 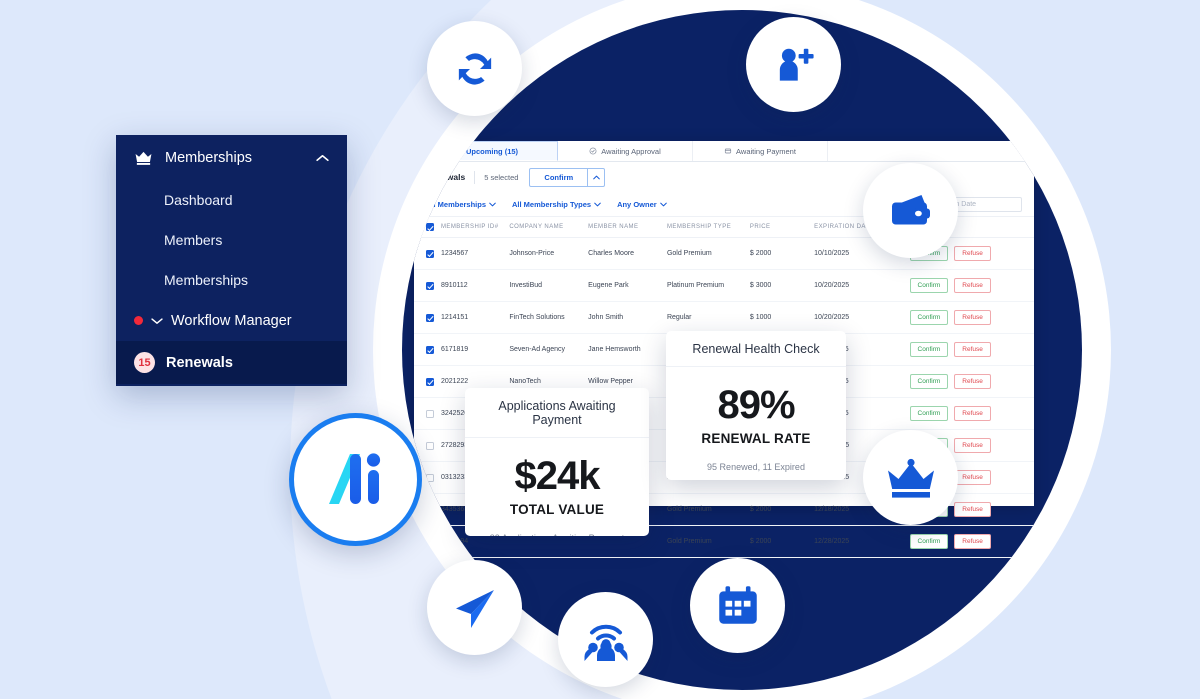 I want to click on cell-member-name: Eugene Park, so click(x=627, y=285).